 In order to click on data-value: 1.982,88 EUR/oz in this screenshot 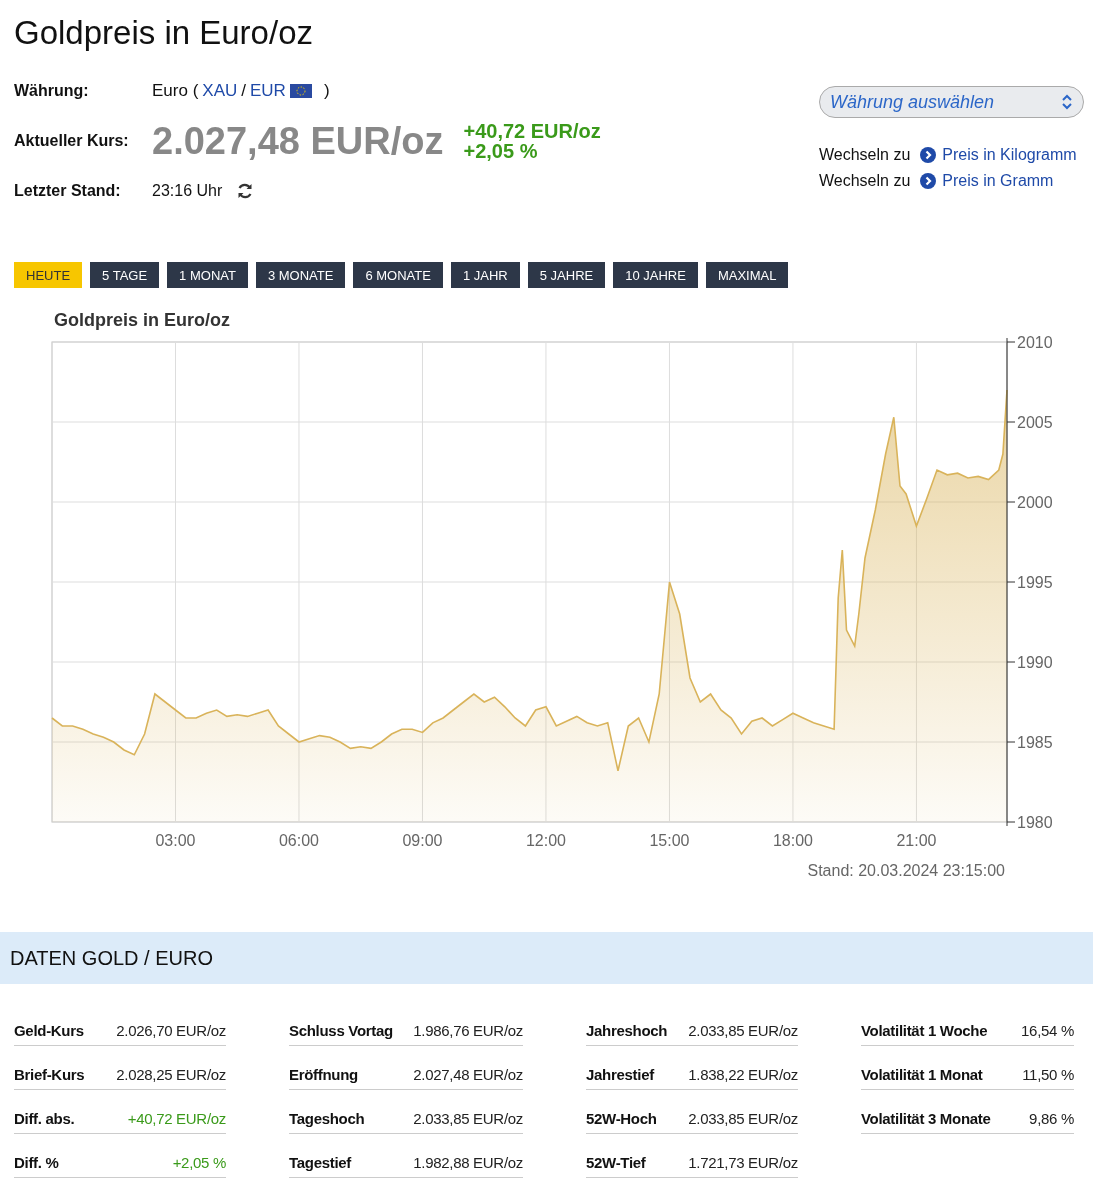, I will do `click(468, 1162)`.